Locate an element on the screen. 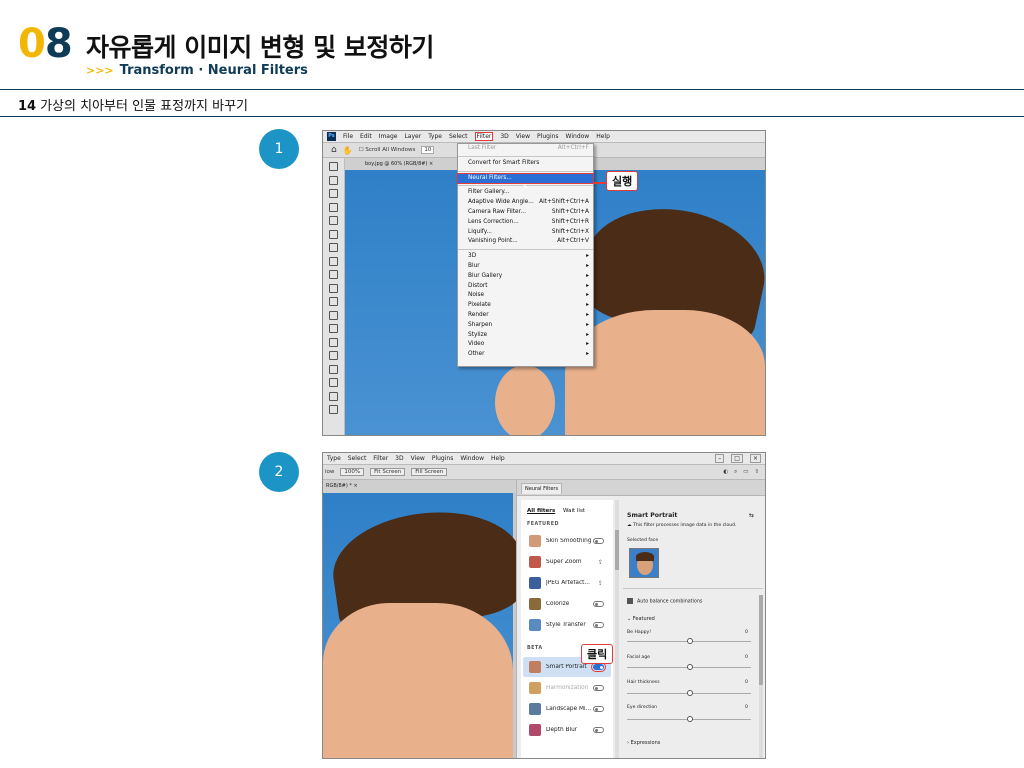 The width and height of the screenshot is (1024, 768). history-brush-tool-icon is located at coordinates (333, 301).